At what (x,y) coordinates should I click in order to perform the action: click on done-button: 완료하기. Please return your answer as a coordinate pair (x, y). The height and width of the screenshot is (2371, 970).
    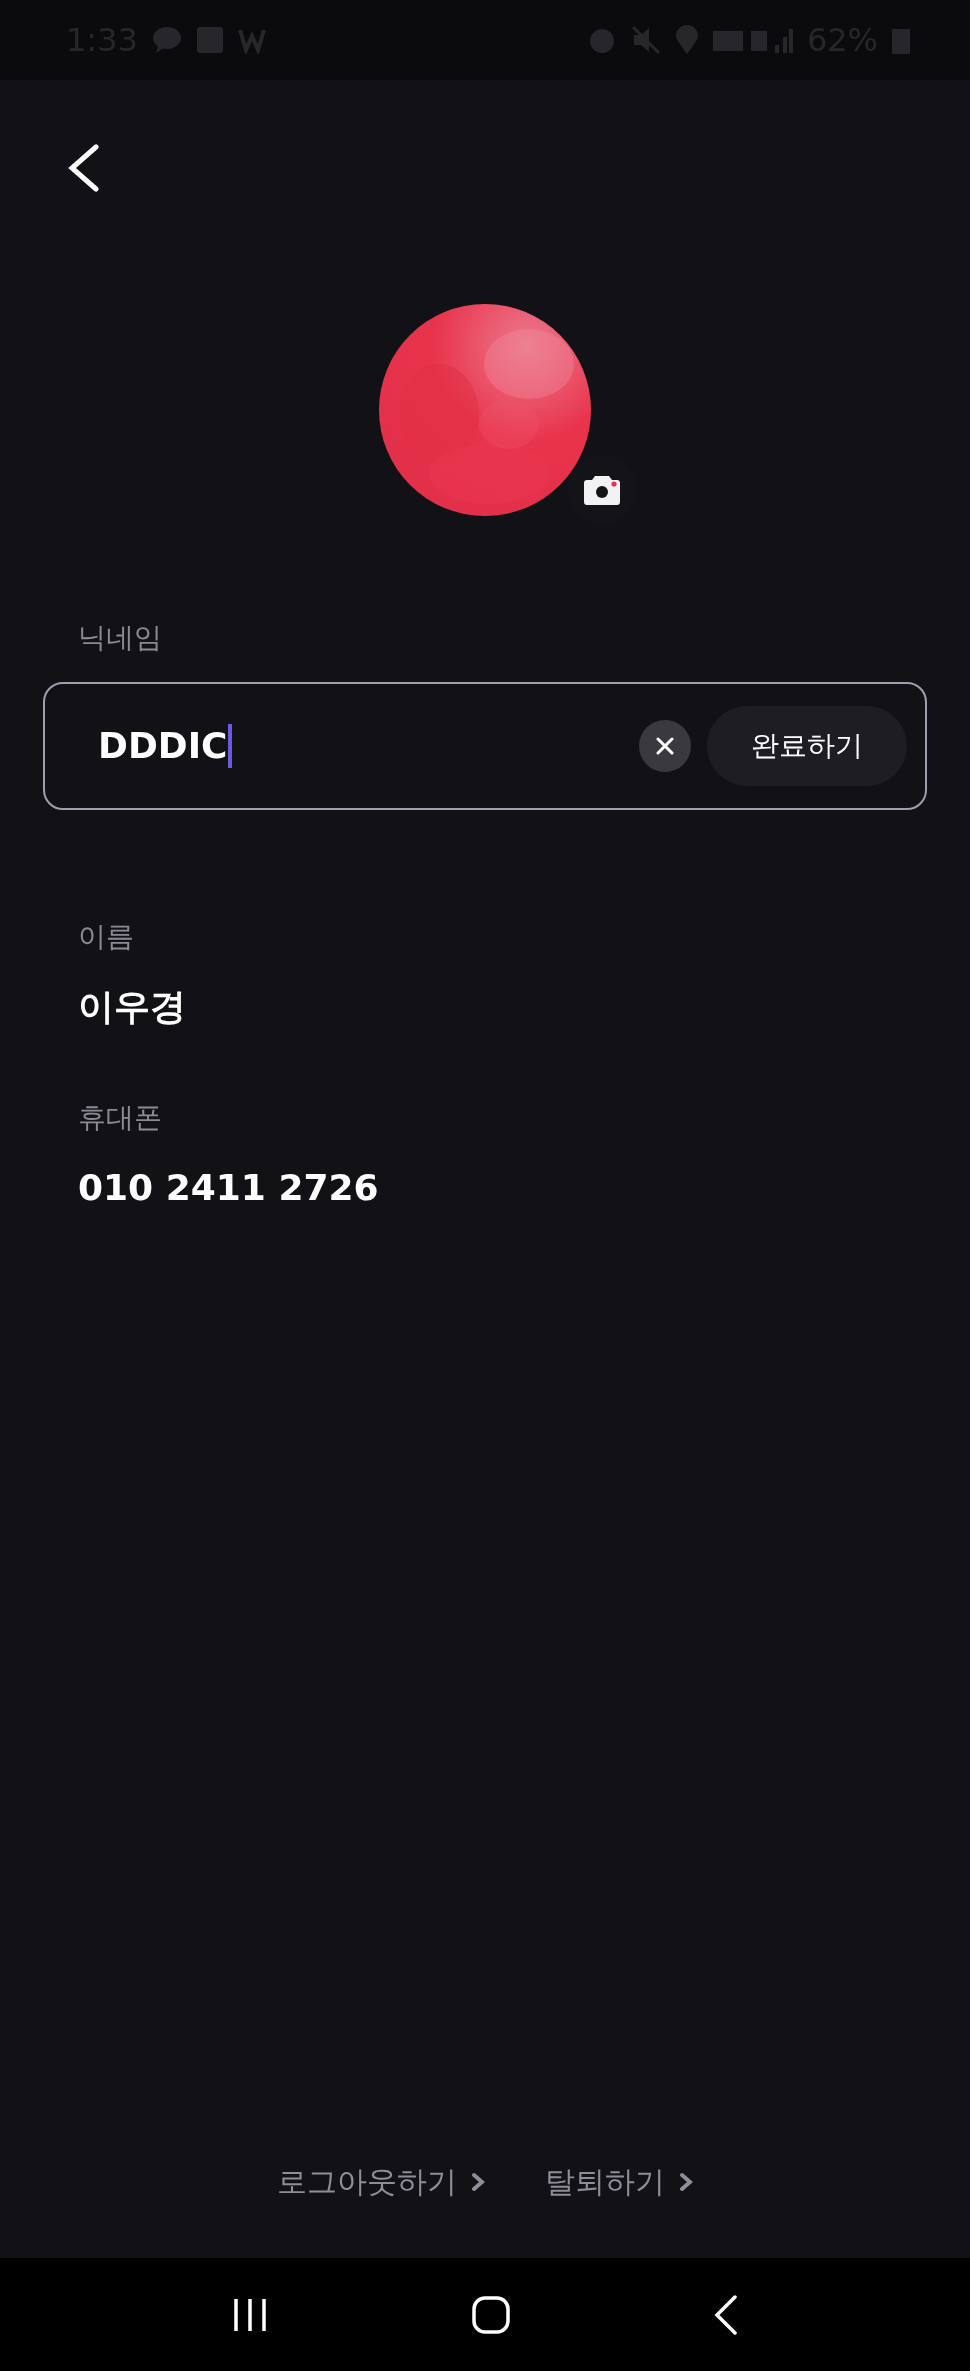
    Looking at the image, I should click on (807, 746).